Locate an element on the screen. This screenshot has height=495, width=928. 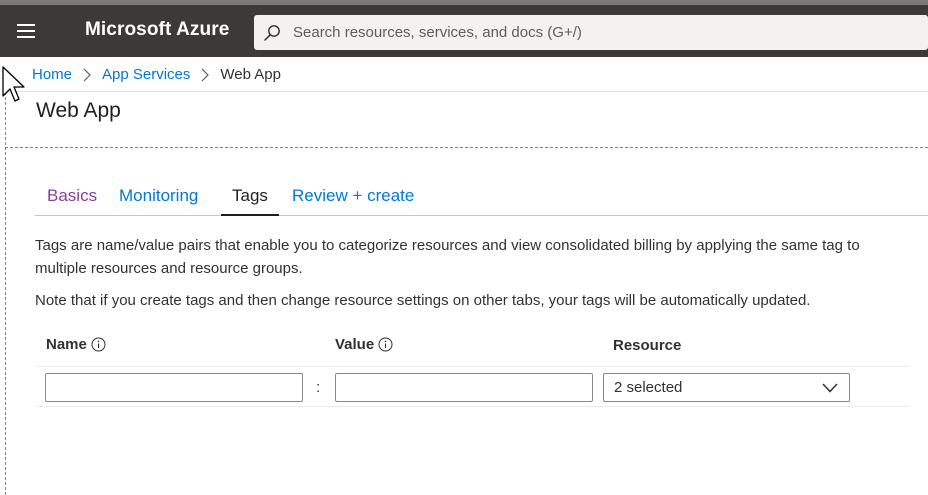
resource-dropdown: 2 selected is located at coordinates (726, 387).